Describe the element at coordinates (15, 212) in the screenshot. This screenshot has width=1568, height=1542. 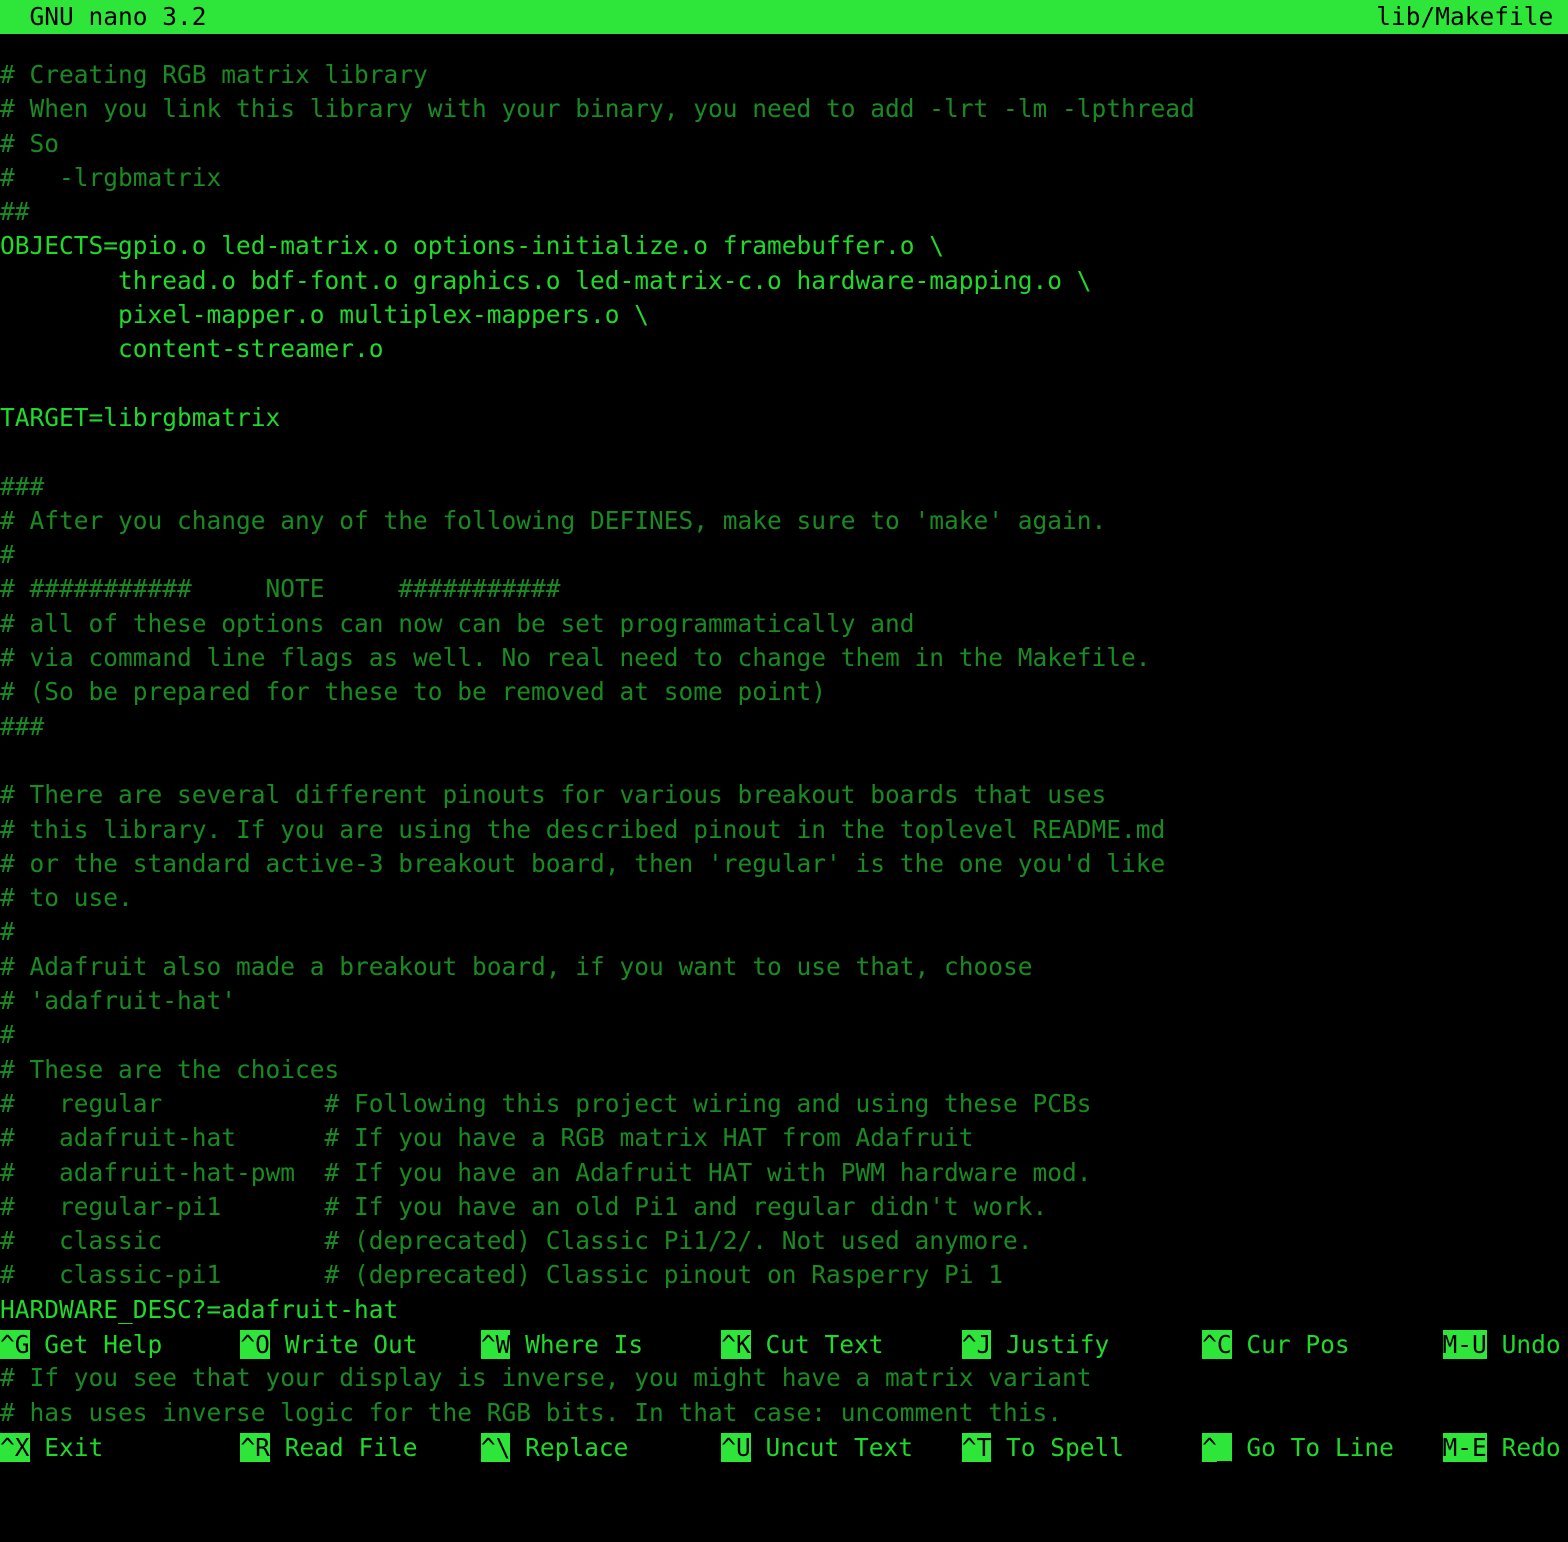
I see `editor-line-text: ##` at that location.